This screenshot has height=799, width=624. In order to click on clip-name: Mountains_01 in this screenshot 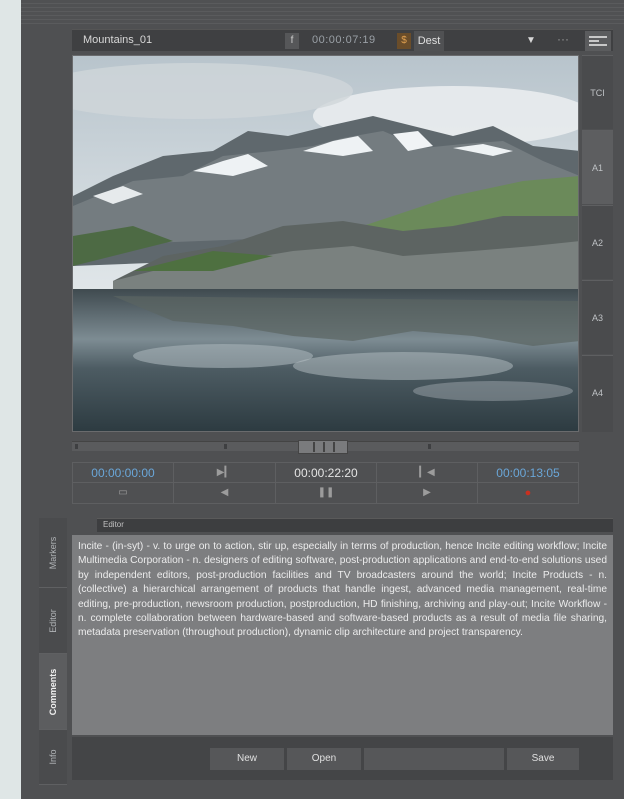, I will do `click(118, 40)`.